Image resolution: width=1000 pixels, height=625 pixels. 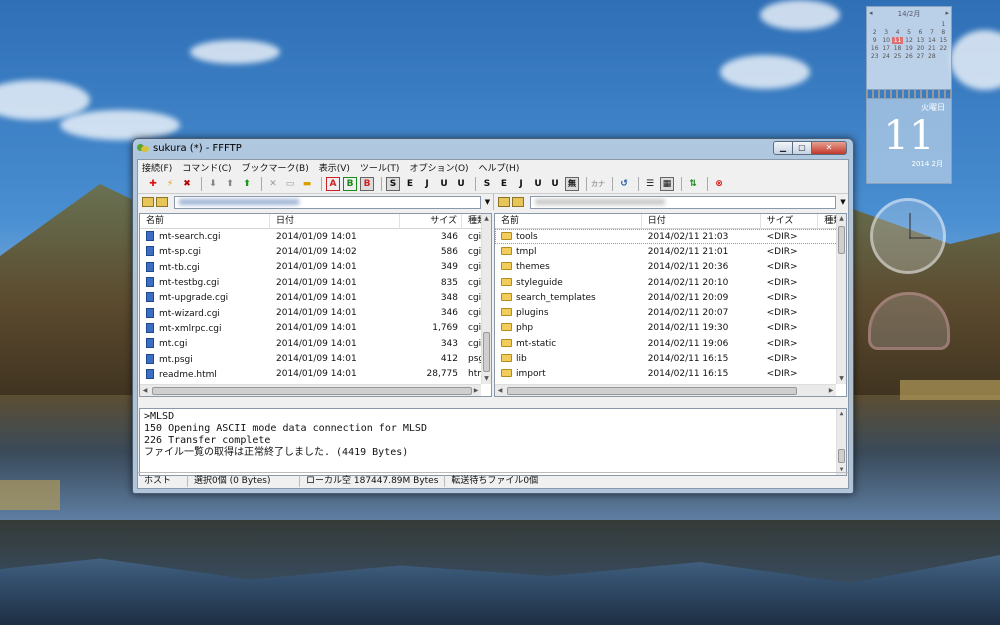 I want to click on calendar-date: 19, so click(x=908, y=48).